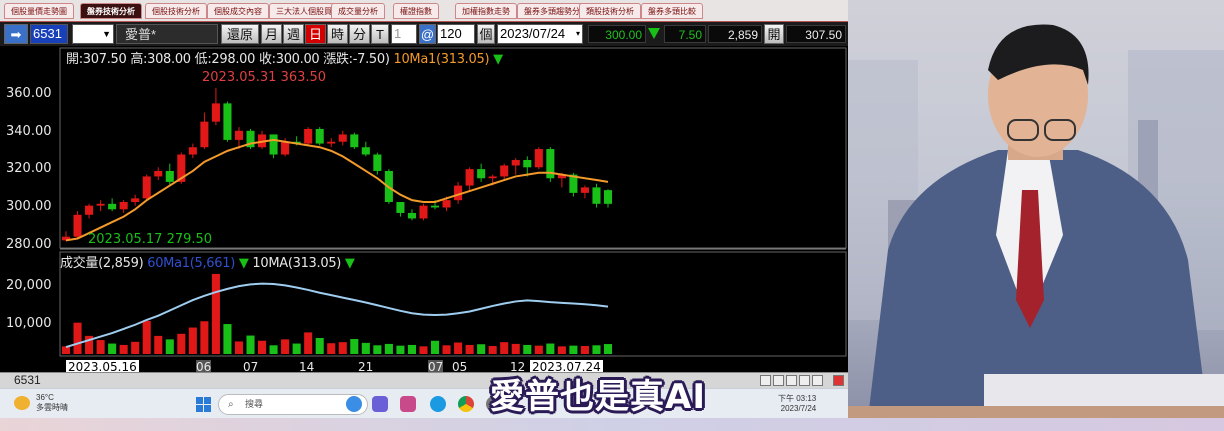 The height and width of the screenshot is (431, 1224). What do you see at coordinates (160, 59) in the screenshot?
I see `ohlc-high: 高:308.00` at bounding box center [160, 59].